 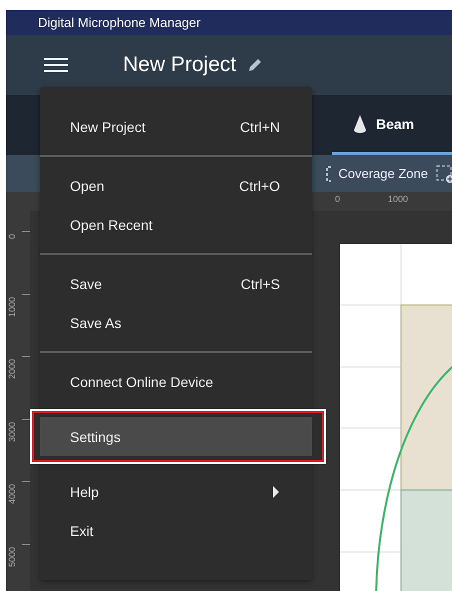 What do you see at coordinates (175, 283) in the screenshot?
I see `menu-item: Save Ctrl+S` at bounding box center [175, 283].